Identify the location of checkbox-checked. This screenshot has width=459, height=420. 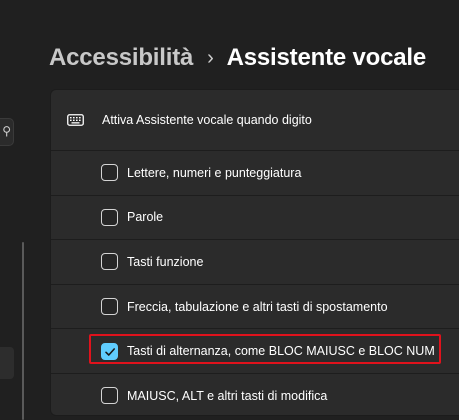
(109, 351).